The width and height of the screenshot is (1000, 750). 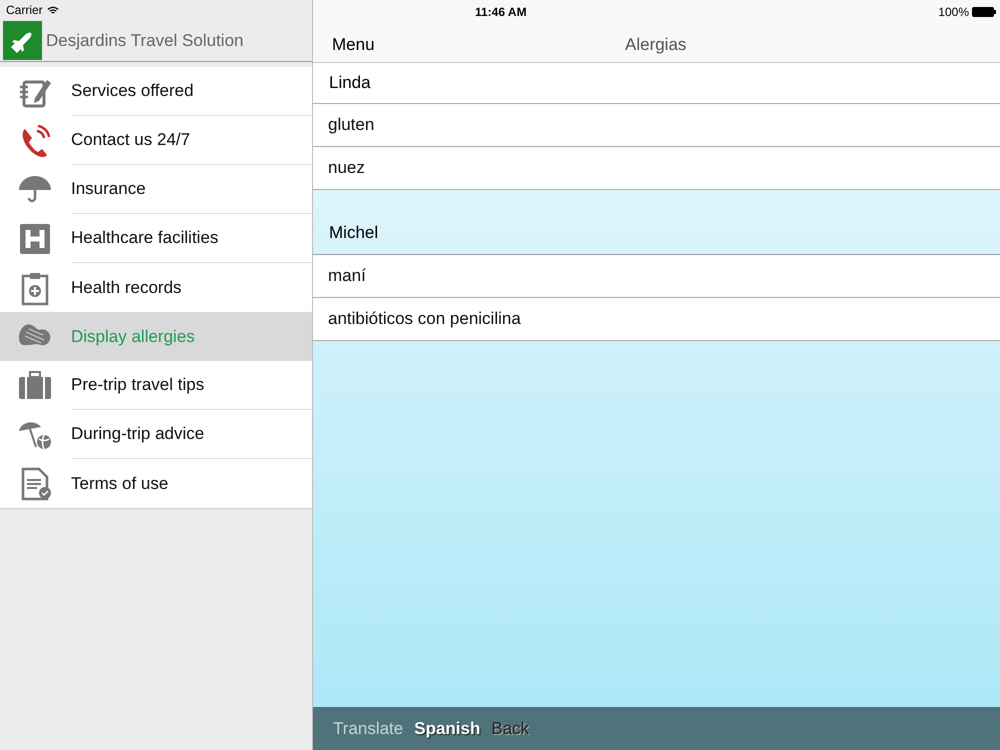 I want to click on app-title: Desjardins Travel Solution, so click(x=145, y=41).